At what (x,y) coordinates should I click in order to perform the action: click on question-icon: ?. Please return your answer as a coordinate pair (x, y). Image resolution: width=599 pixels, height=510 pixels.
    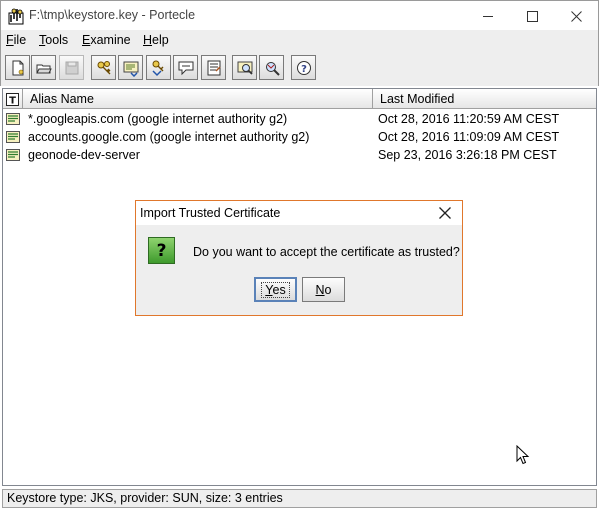
    Looking at the image, I should click on (161, 250).